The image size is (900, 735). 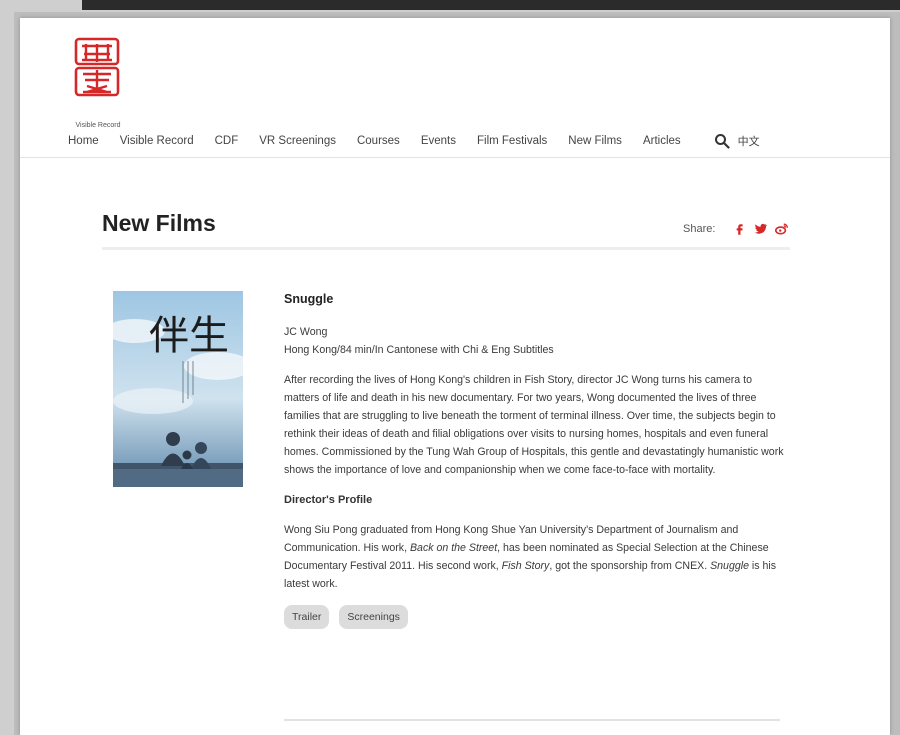 I want to click on search-icon, so click(x=722, y=141).